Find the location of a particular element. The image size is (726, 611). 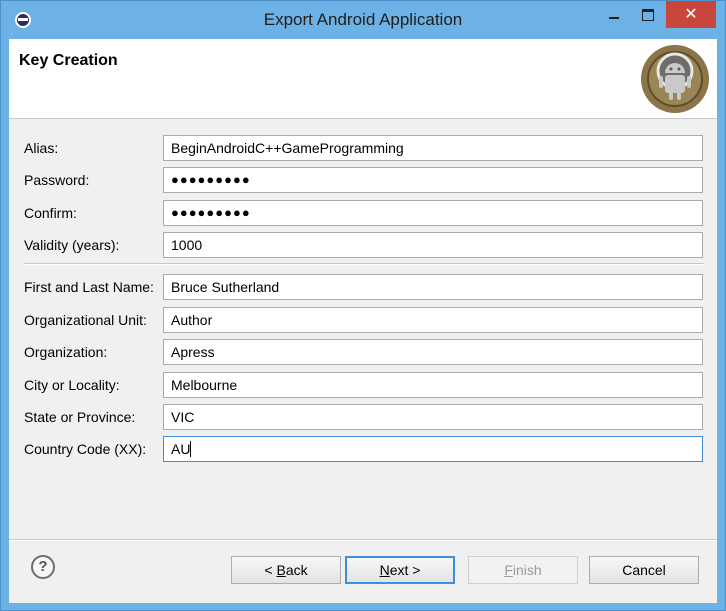

state-input: VIC is located at coordinates (433, 417).